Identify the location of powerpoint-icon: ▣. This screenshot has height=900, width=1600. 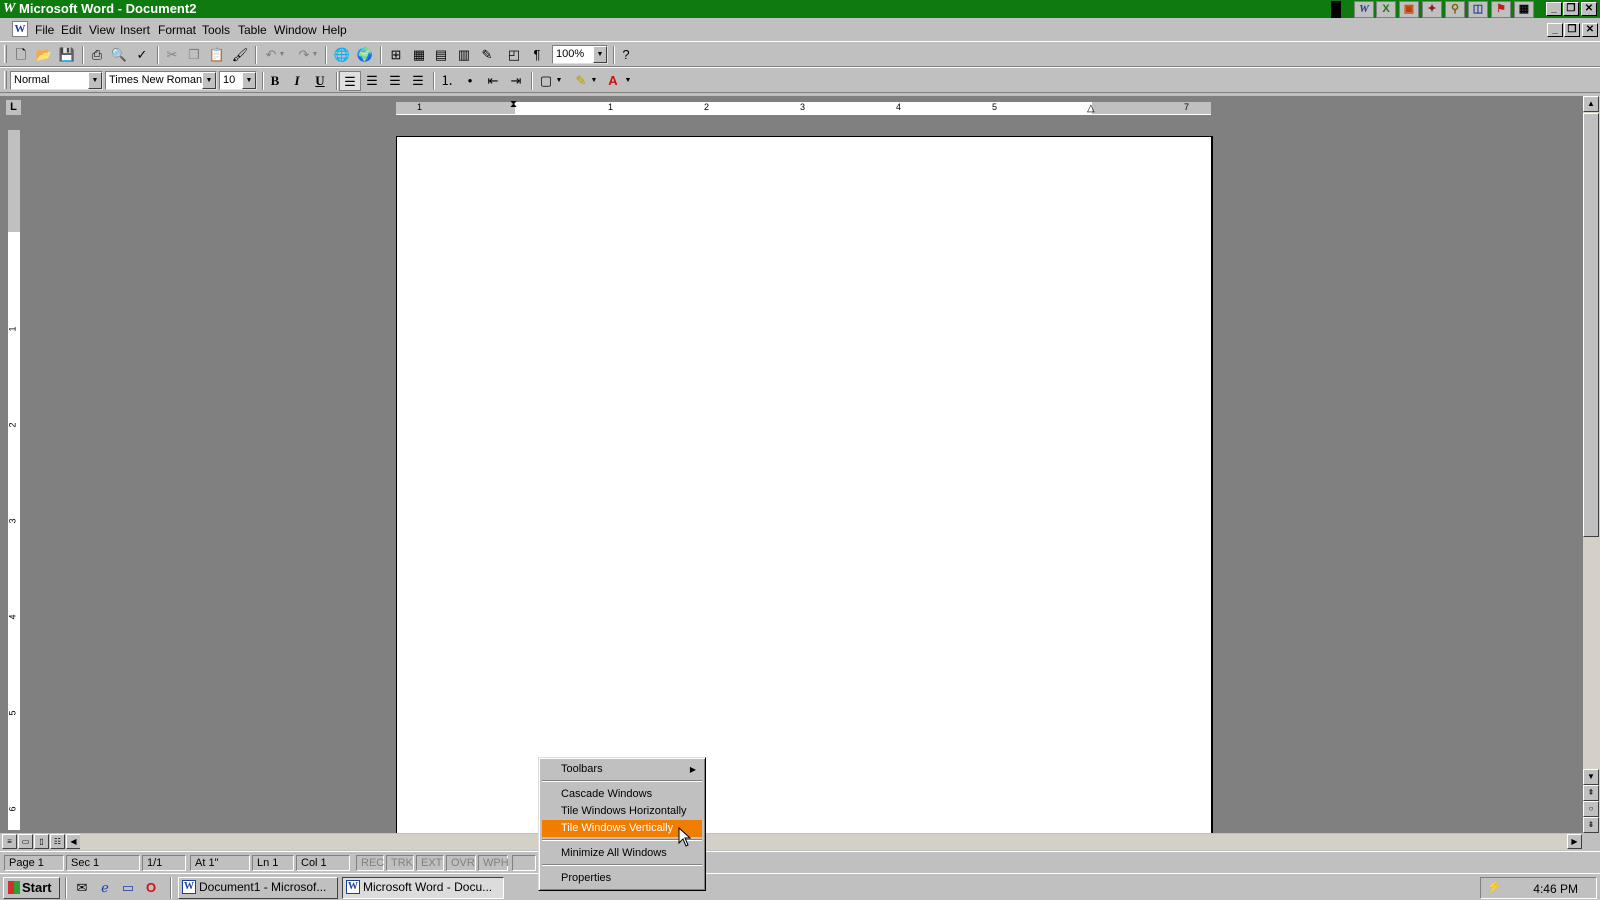
(1409, 9).